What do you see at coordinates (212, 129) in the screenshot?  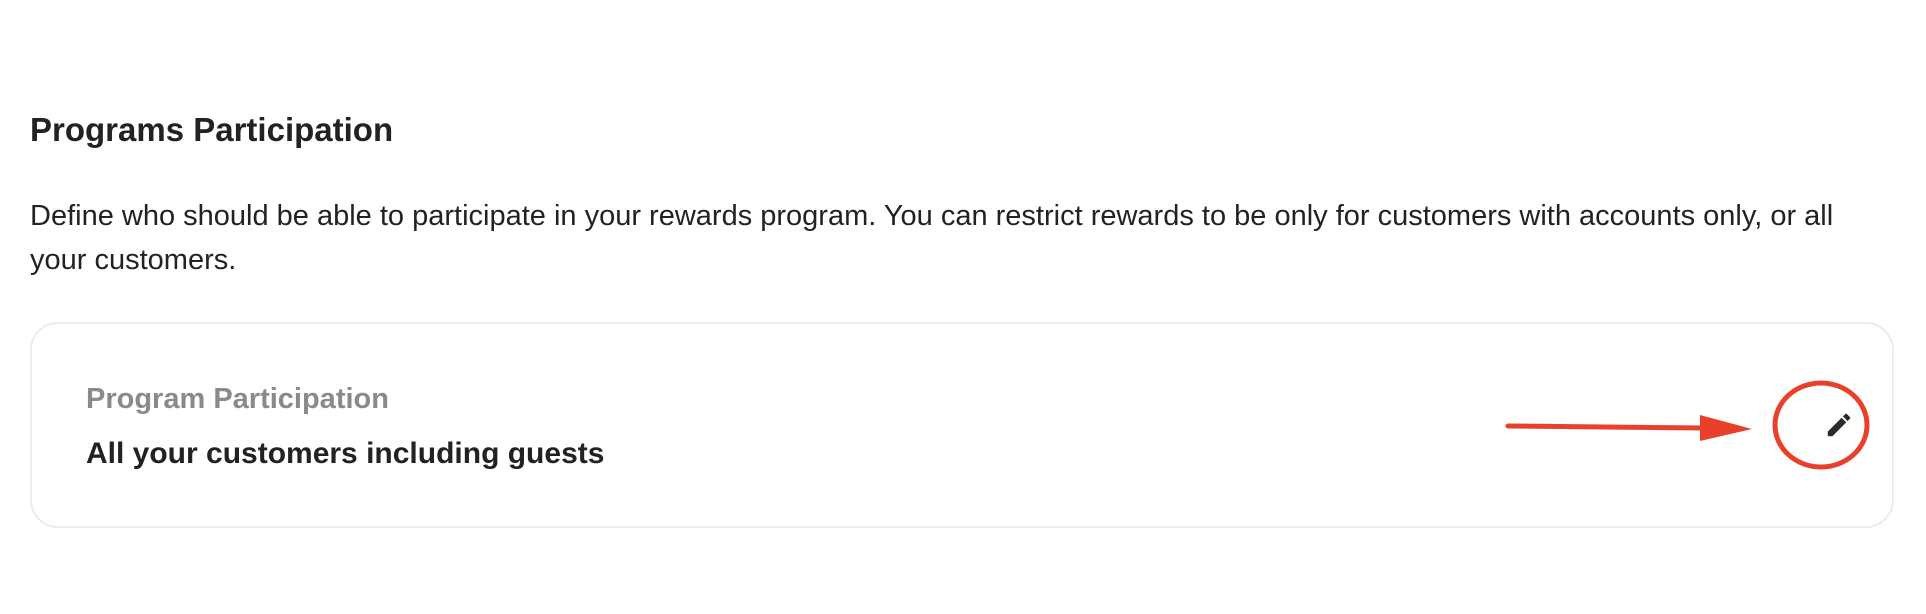 I see `section-title: Programs Participation` at bounding box center [212, 129].